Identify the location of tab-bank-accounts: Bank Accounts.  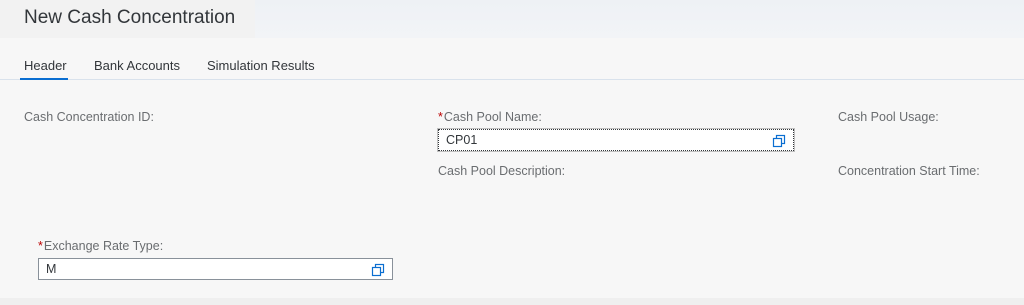
(137, 65).